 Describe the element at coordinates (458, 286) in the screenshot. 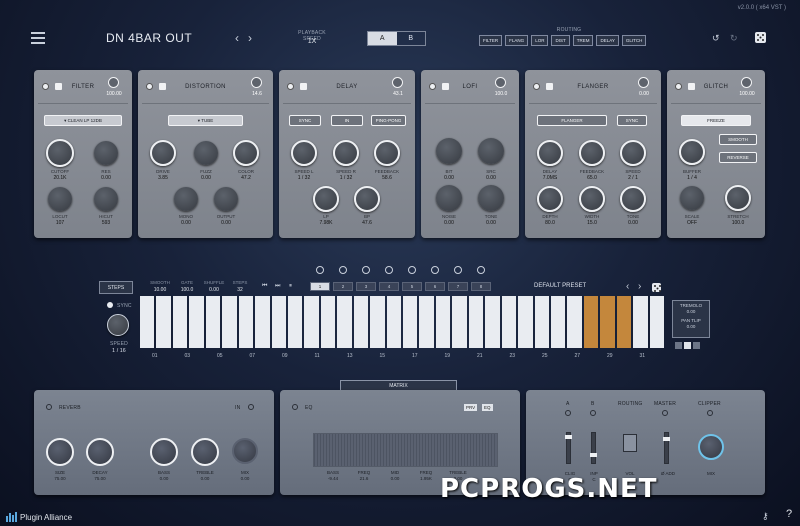

I see `snapshot-7-button: 7` at that location.